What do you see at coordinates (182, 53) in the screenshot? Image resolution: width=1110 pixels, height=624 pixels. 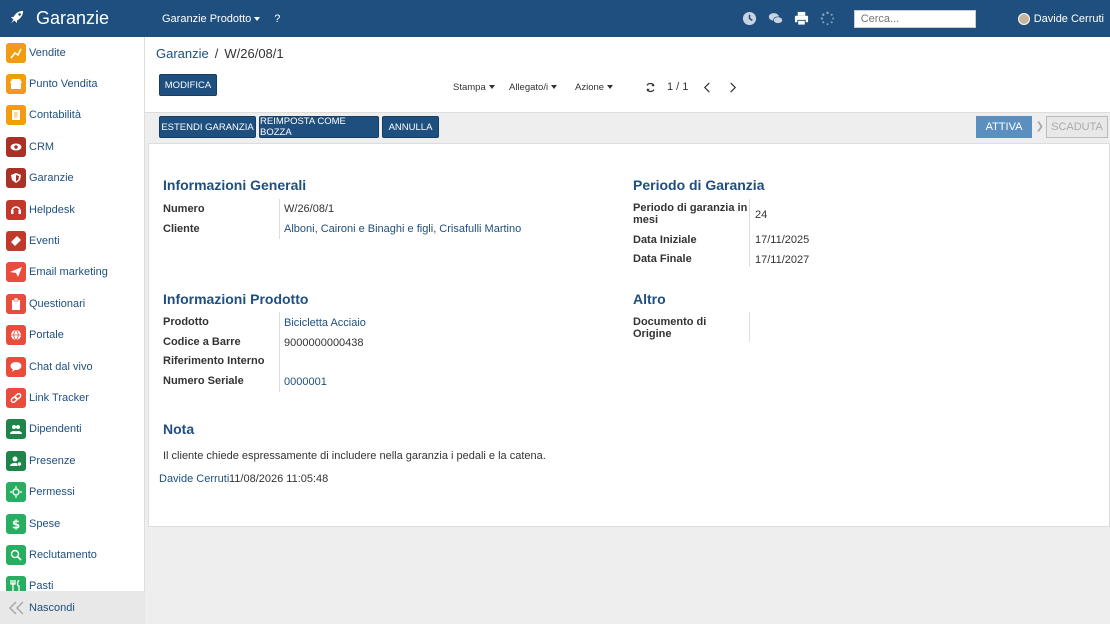 I see `breadcrumb-parent-link: Garanzie` at bounding box center [182, 53].